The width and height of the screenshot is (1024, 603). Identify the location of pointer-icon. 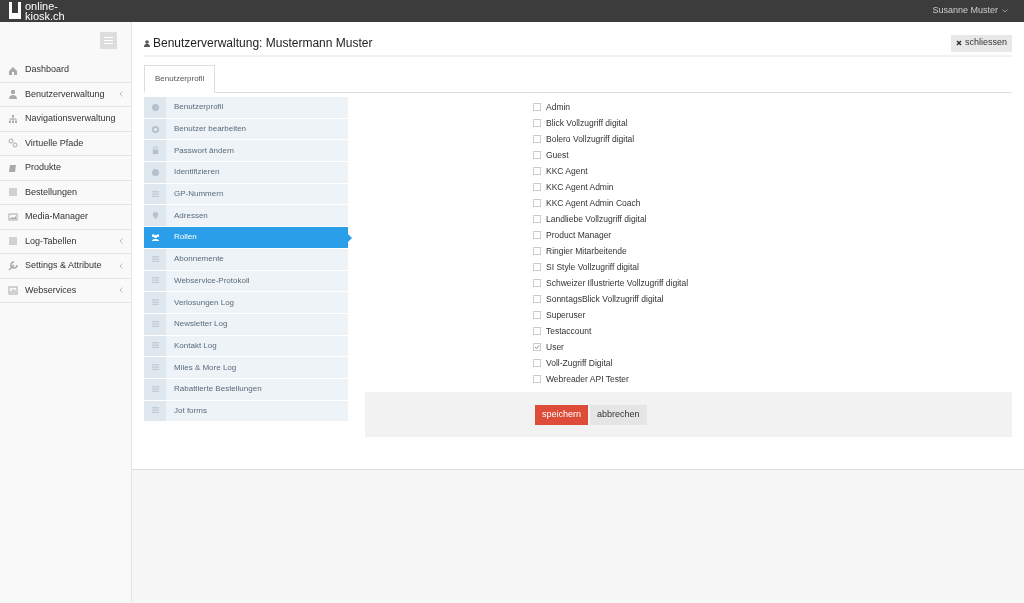
(350, 238).